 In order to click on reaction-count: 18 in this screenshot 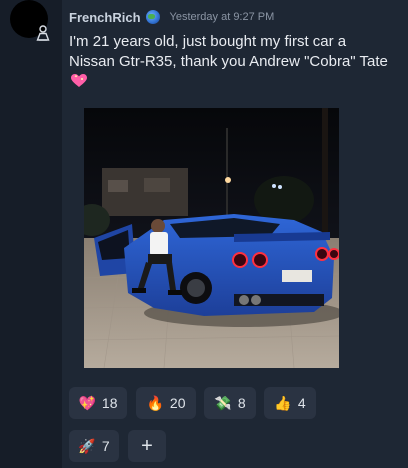, I will do `click(109, 403)`.